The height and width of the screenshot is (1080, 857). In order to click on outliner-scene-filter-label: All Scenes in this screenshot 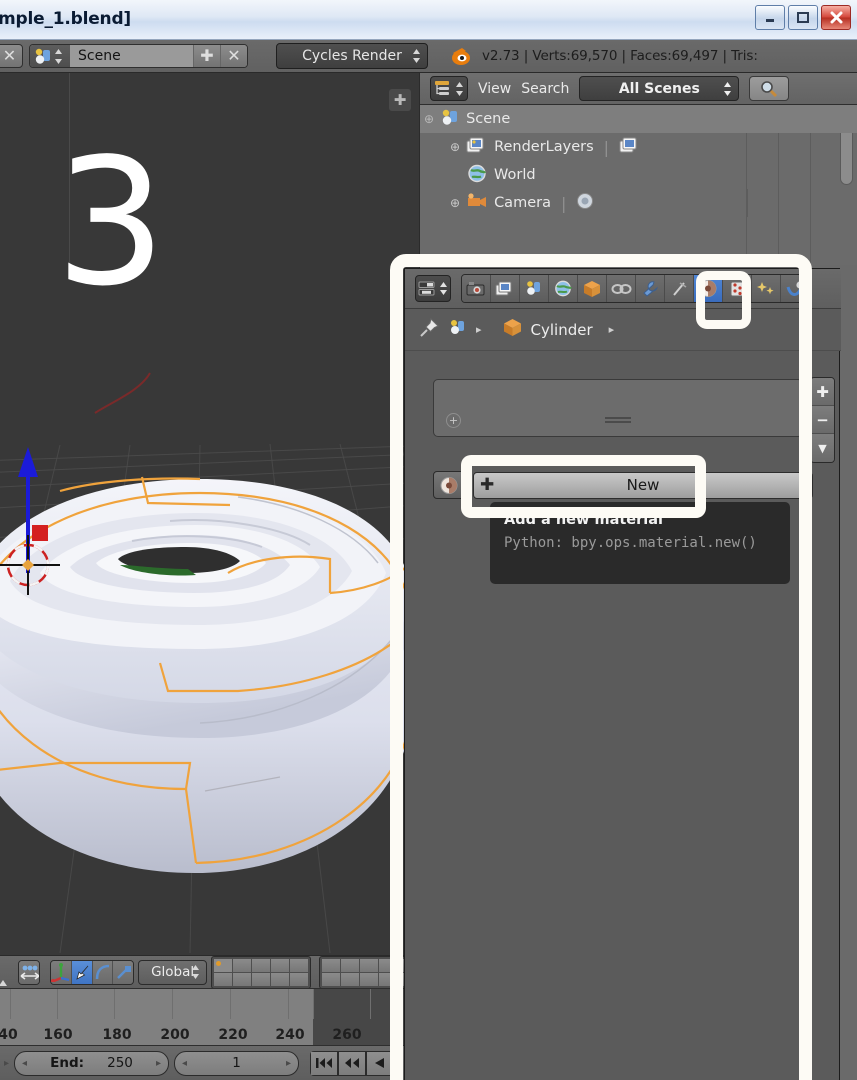, I will do `click(659, 88)`.